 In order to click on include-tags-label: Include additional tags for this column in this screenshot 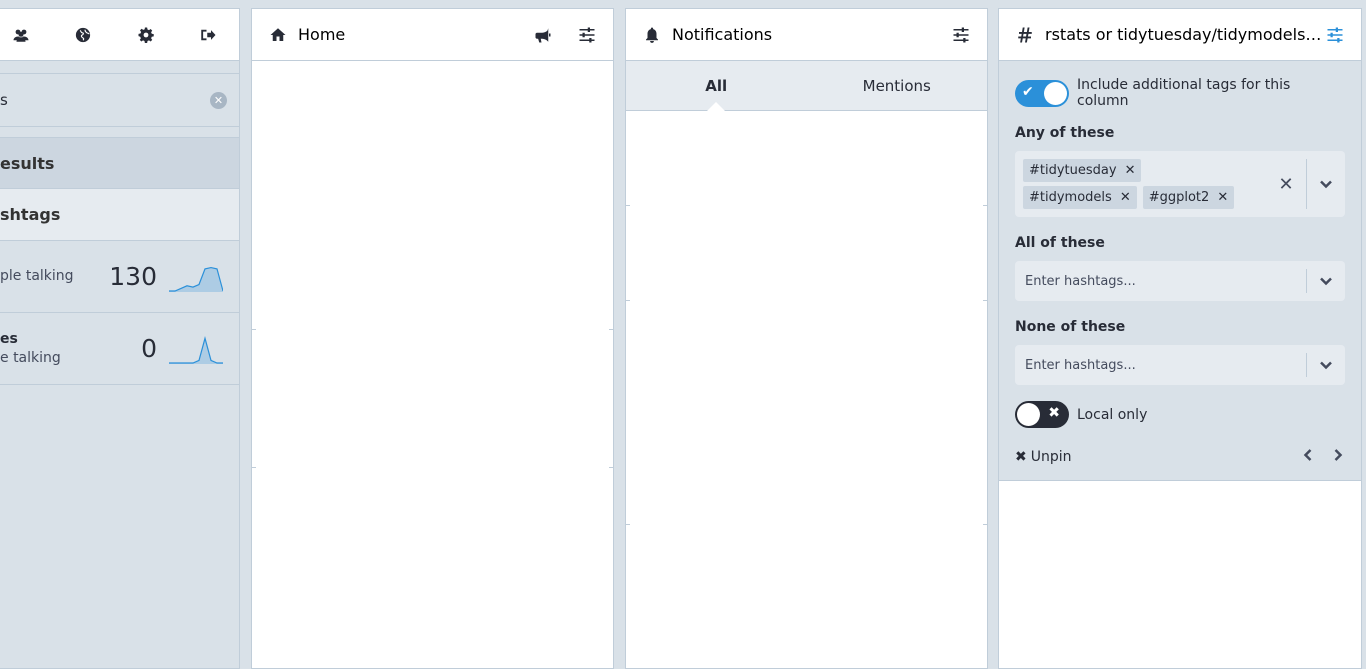, I will do `click(1184, 93)`.